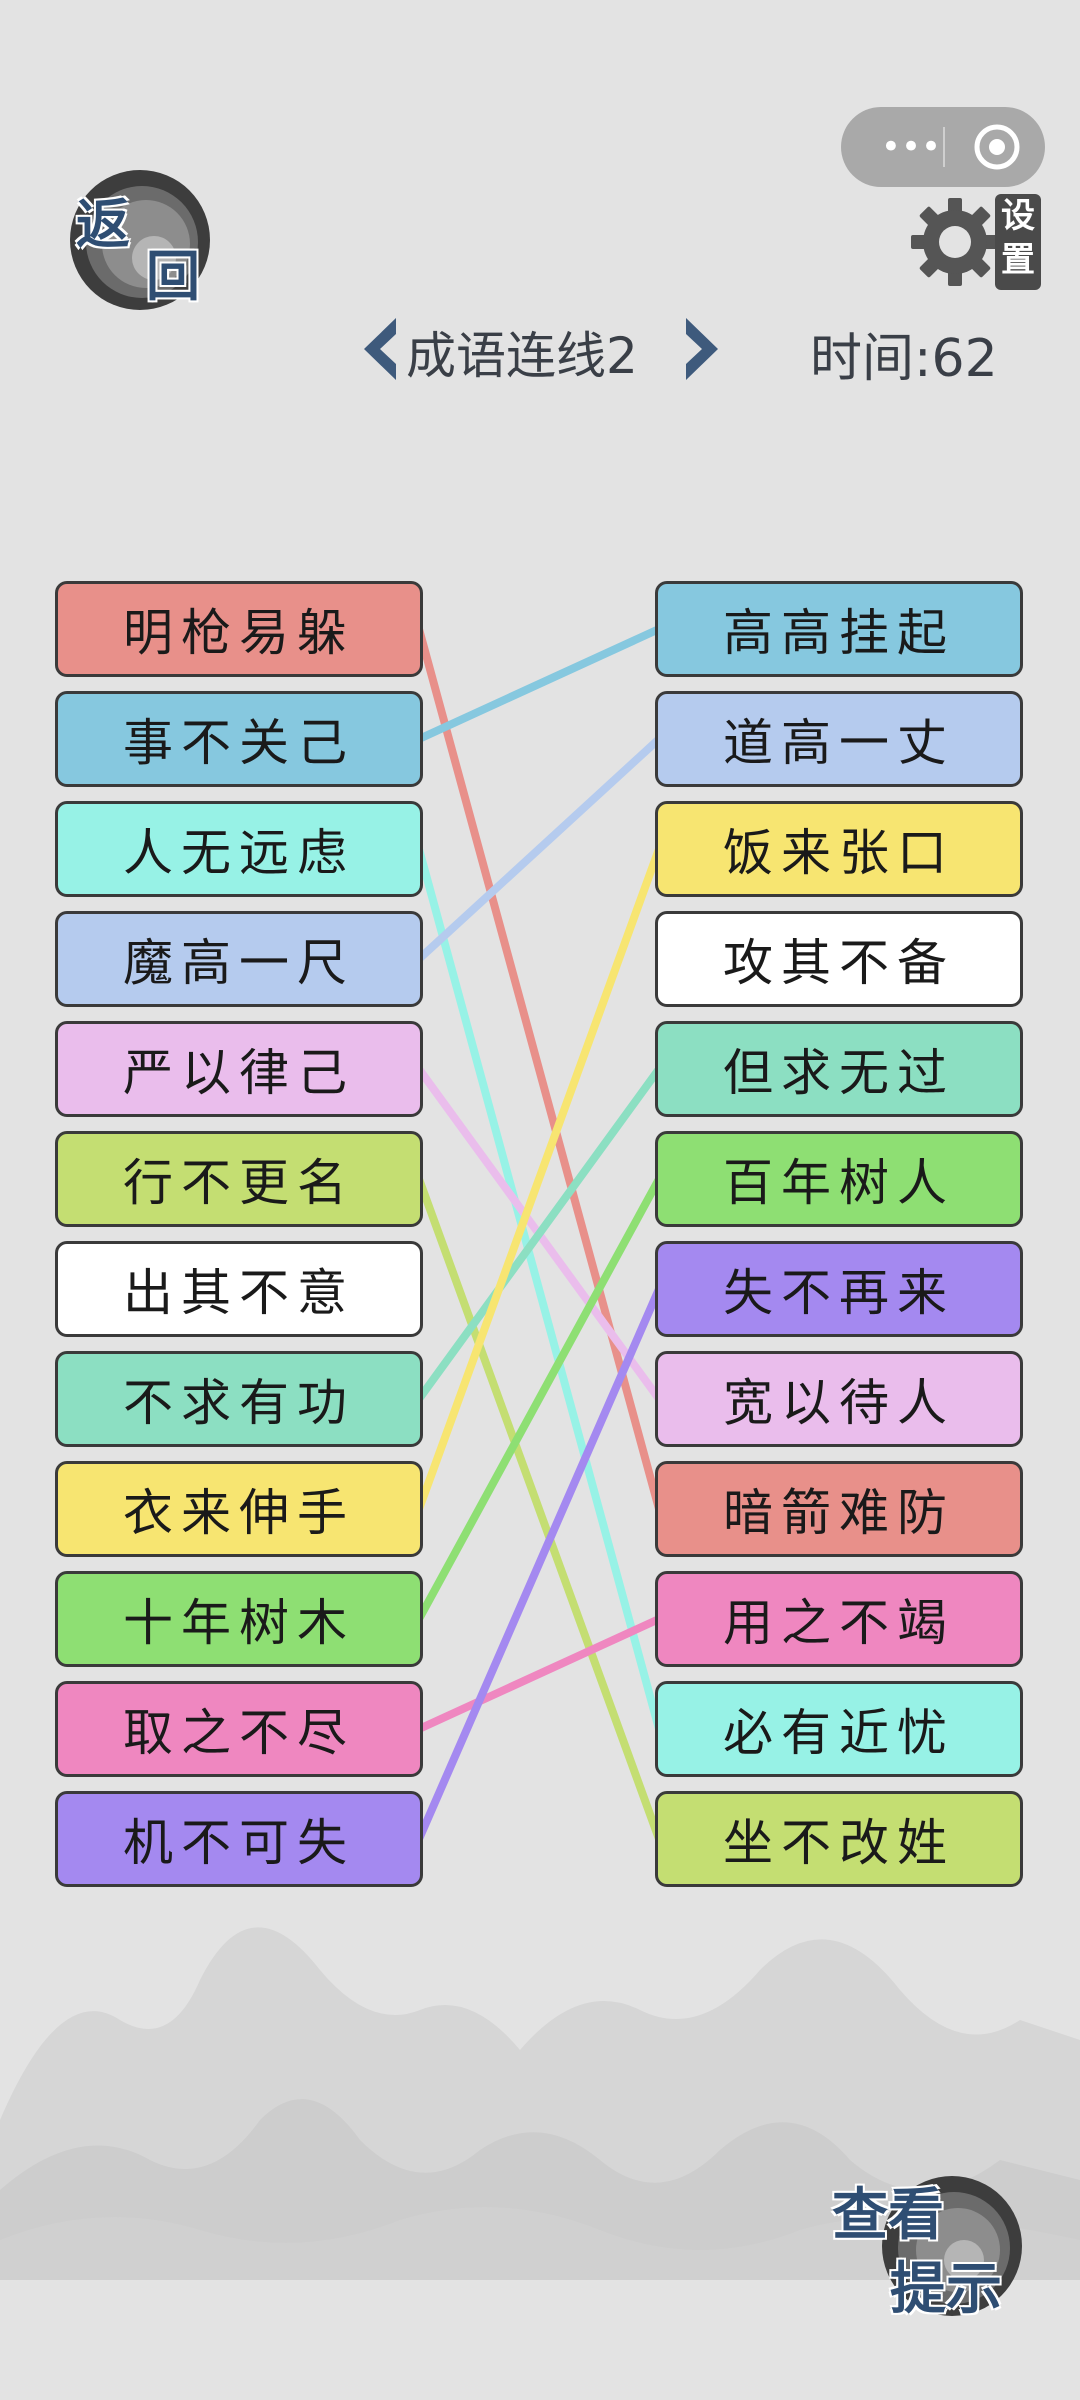 The image size is (1080, 2400). What do you see at coordinates (239, 959) in the screenshot?
I see `left-idiom-card: 魔高一尺` at bounding box center [239, 959].